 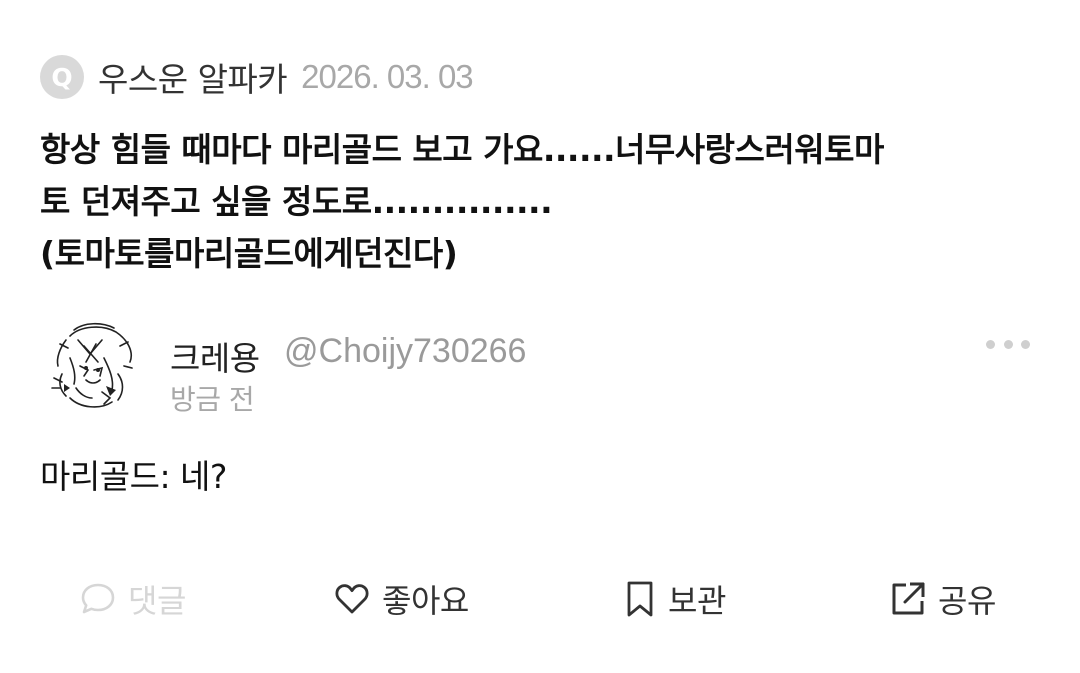 What do you see at coordinates (540, 370) in the screenshot?
I see `answer-header: 크레용 @Choijy730266 방금 전` at bounding box center [540, 370].